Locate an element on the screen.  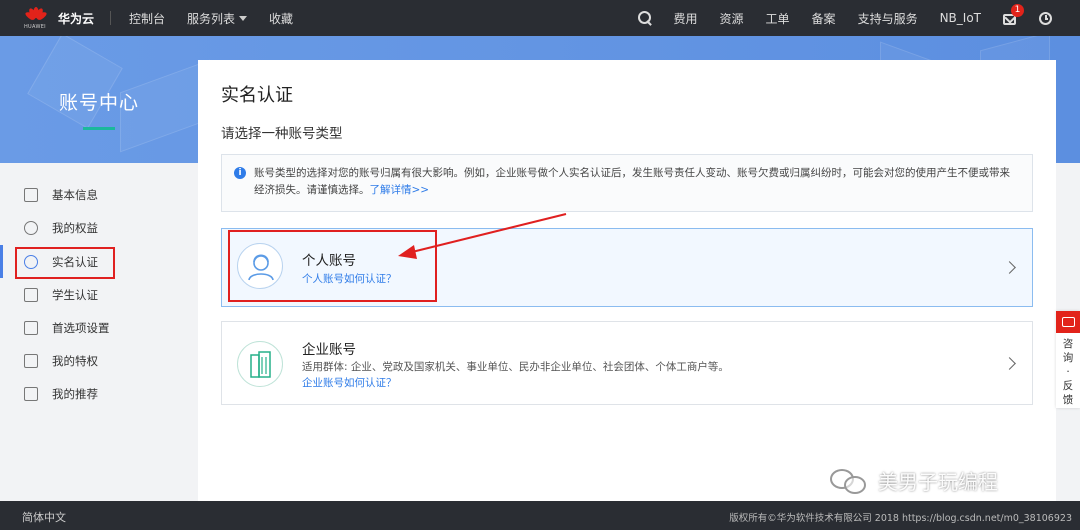
wechat-icon is located at coordinates (850, 481).